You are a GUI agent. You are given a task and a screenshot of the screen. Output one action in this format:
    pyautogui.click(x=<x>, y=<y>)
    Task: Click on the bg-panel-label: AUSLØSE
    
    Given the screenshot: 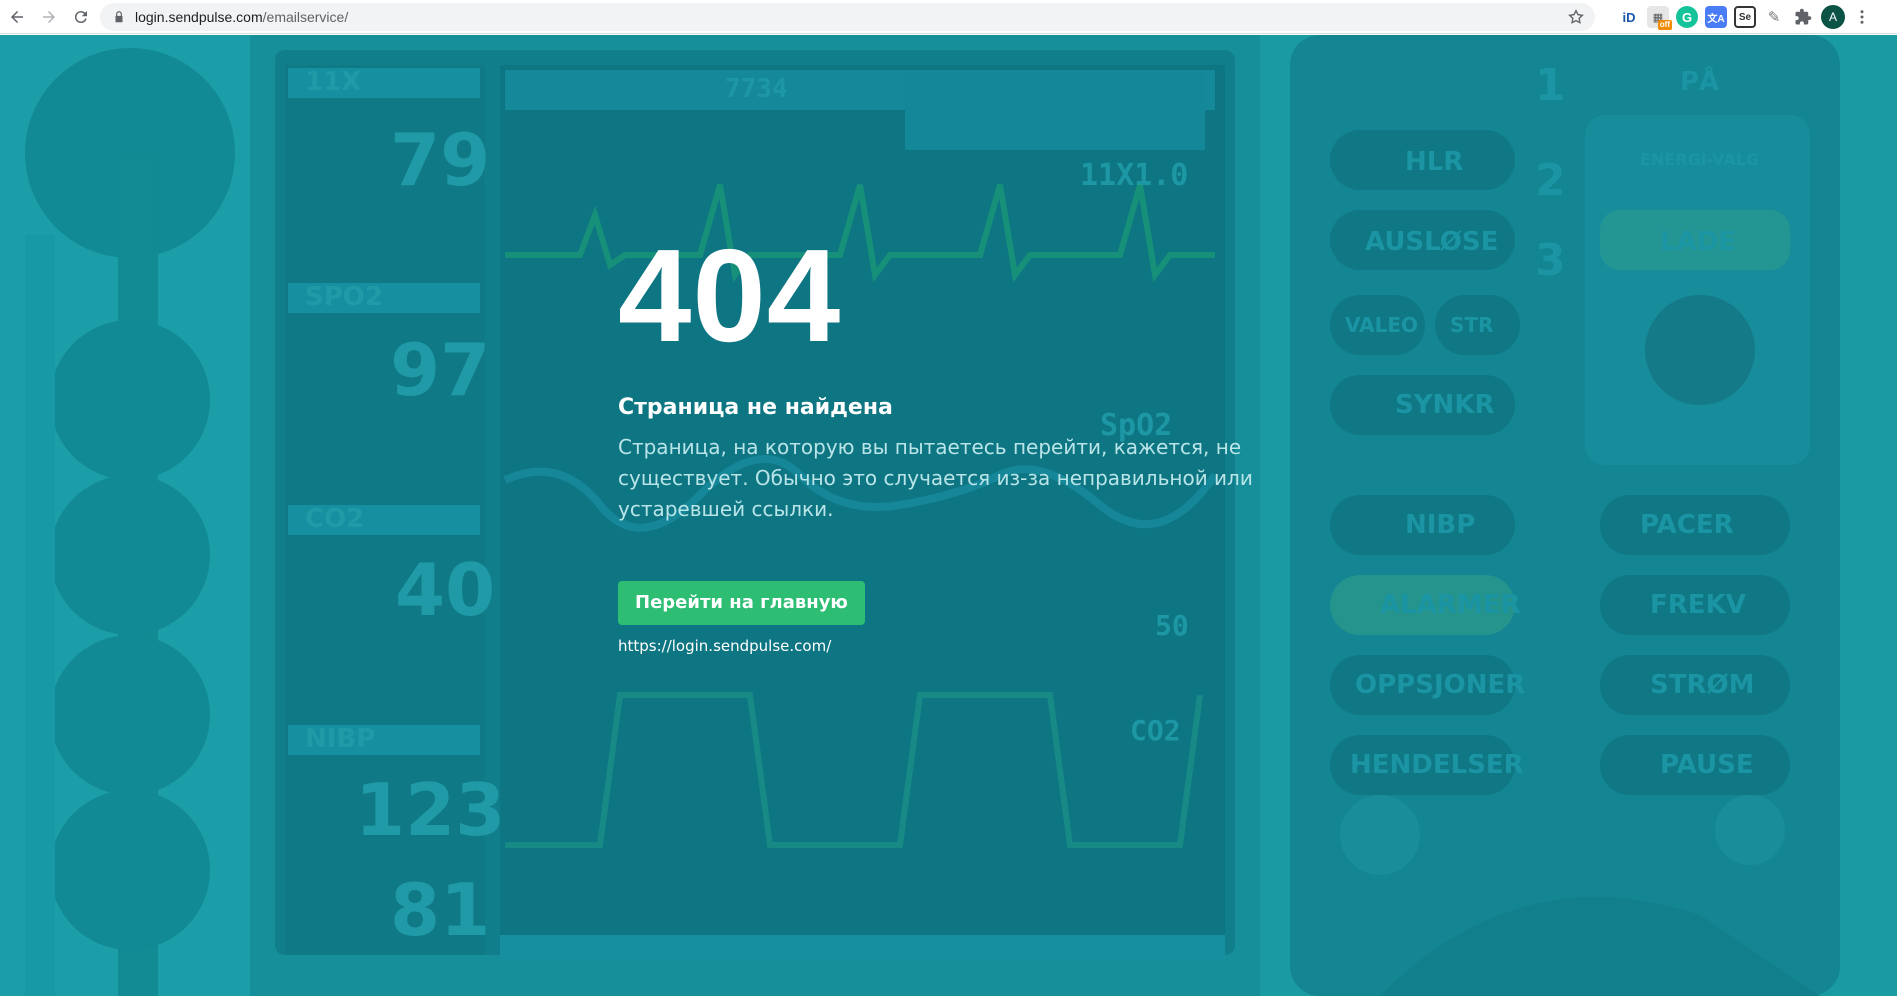 What is the action you would take?
    pyautogui.click(x=1431, y=242)
    